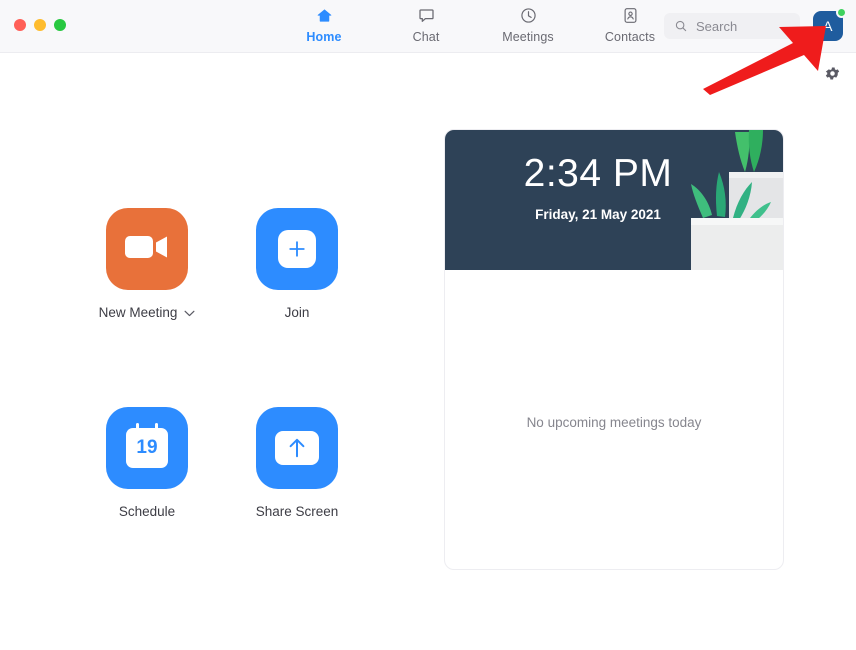 This screenshot has width=856, height=650. Describe the element at coordinates (681, 26) in the screenshot. I see `search-icon` at that location.